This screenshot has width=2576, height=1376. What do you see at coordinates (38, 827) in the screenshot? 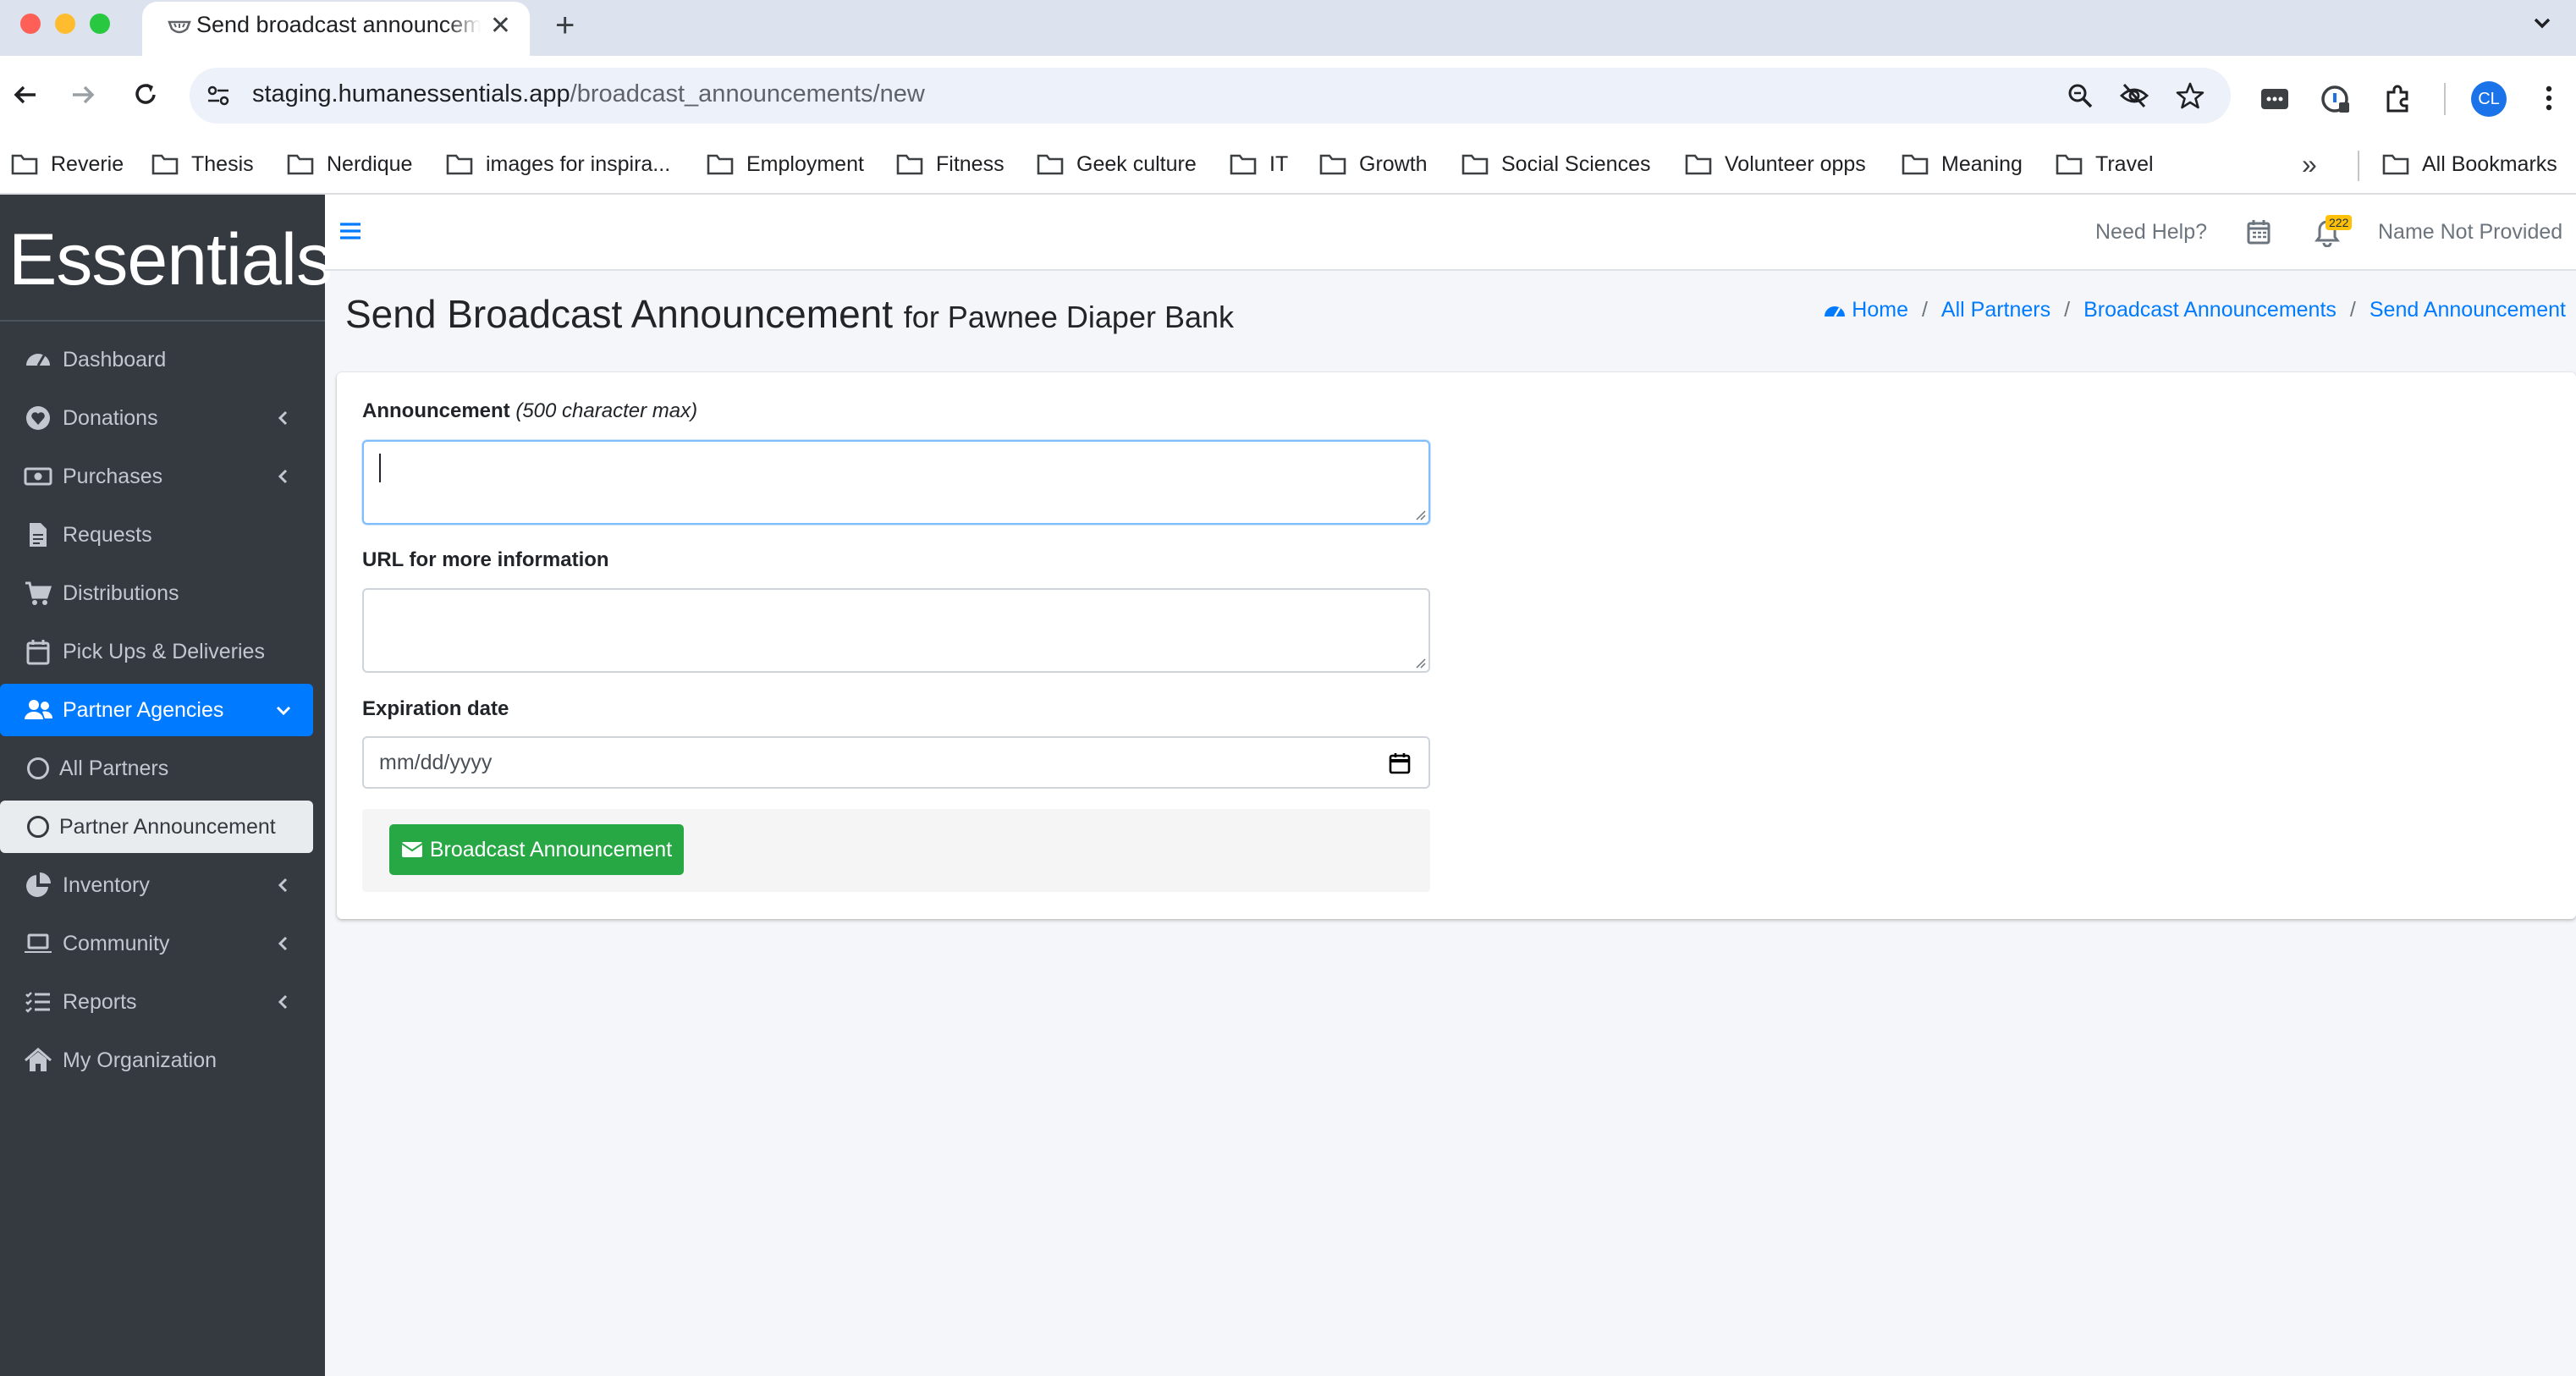
I see `circle-icon` at bounding box center [38, 827].